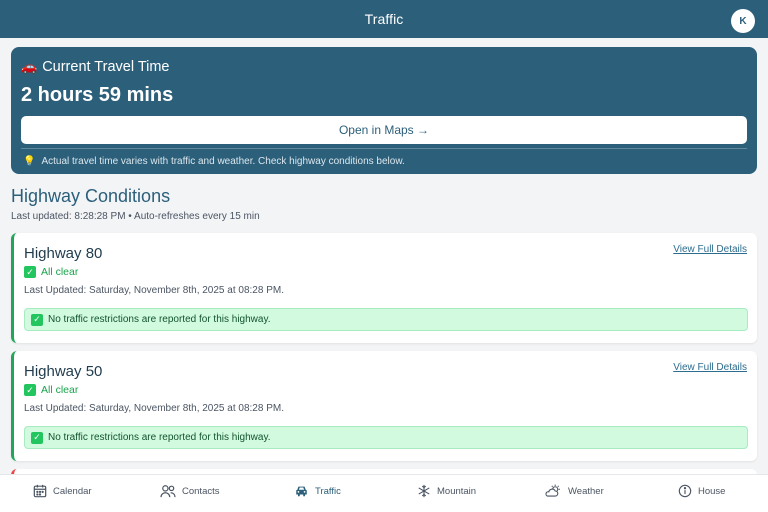  I want to click on section-title: Highway Conditions, so click(91, 196).